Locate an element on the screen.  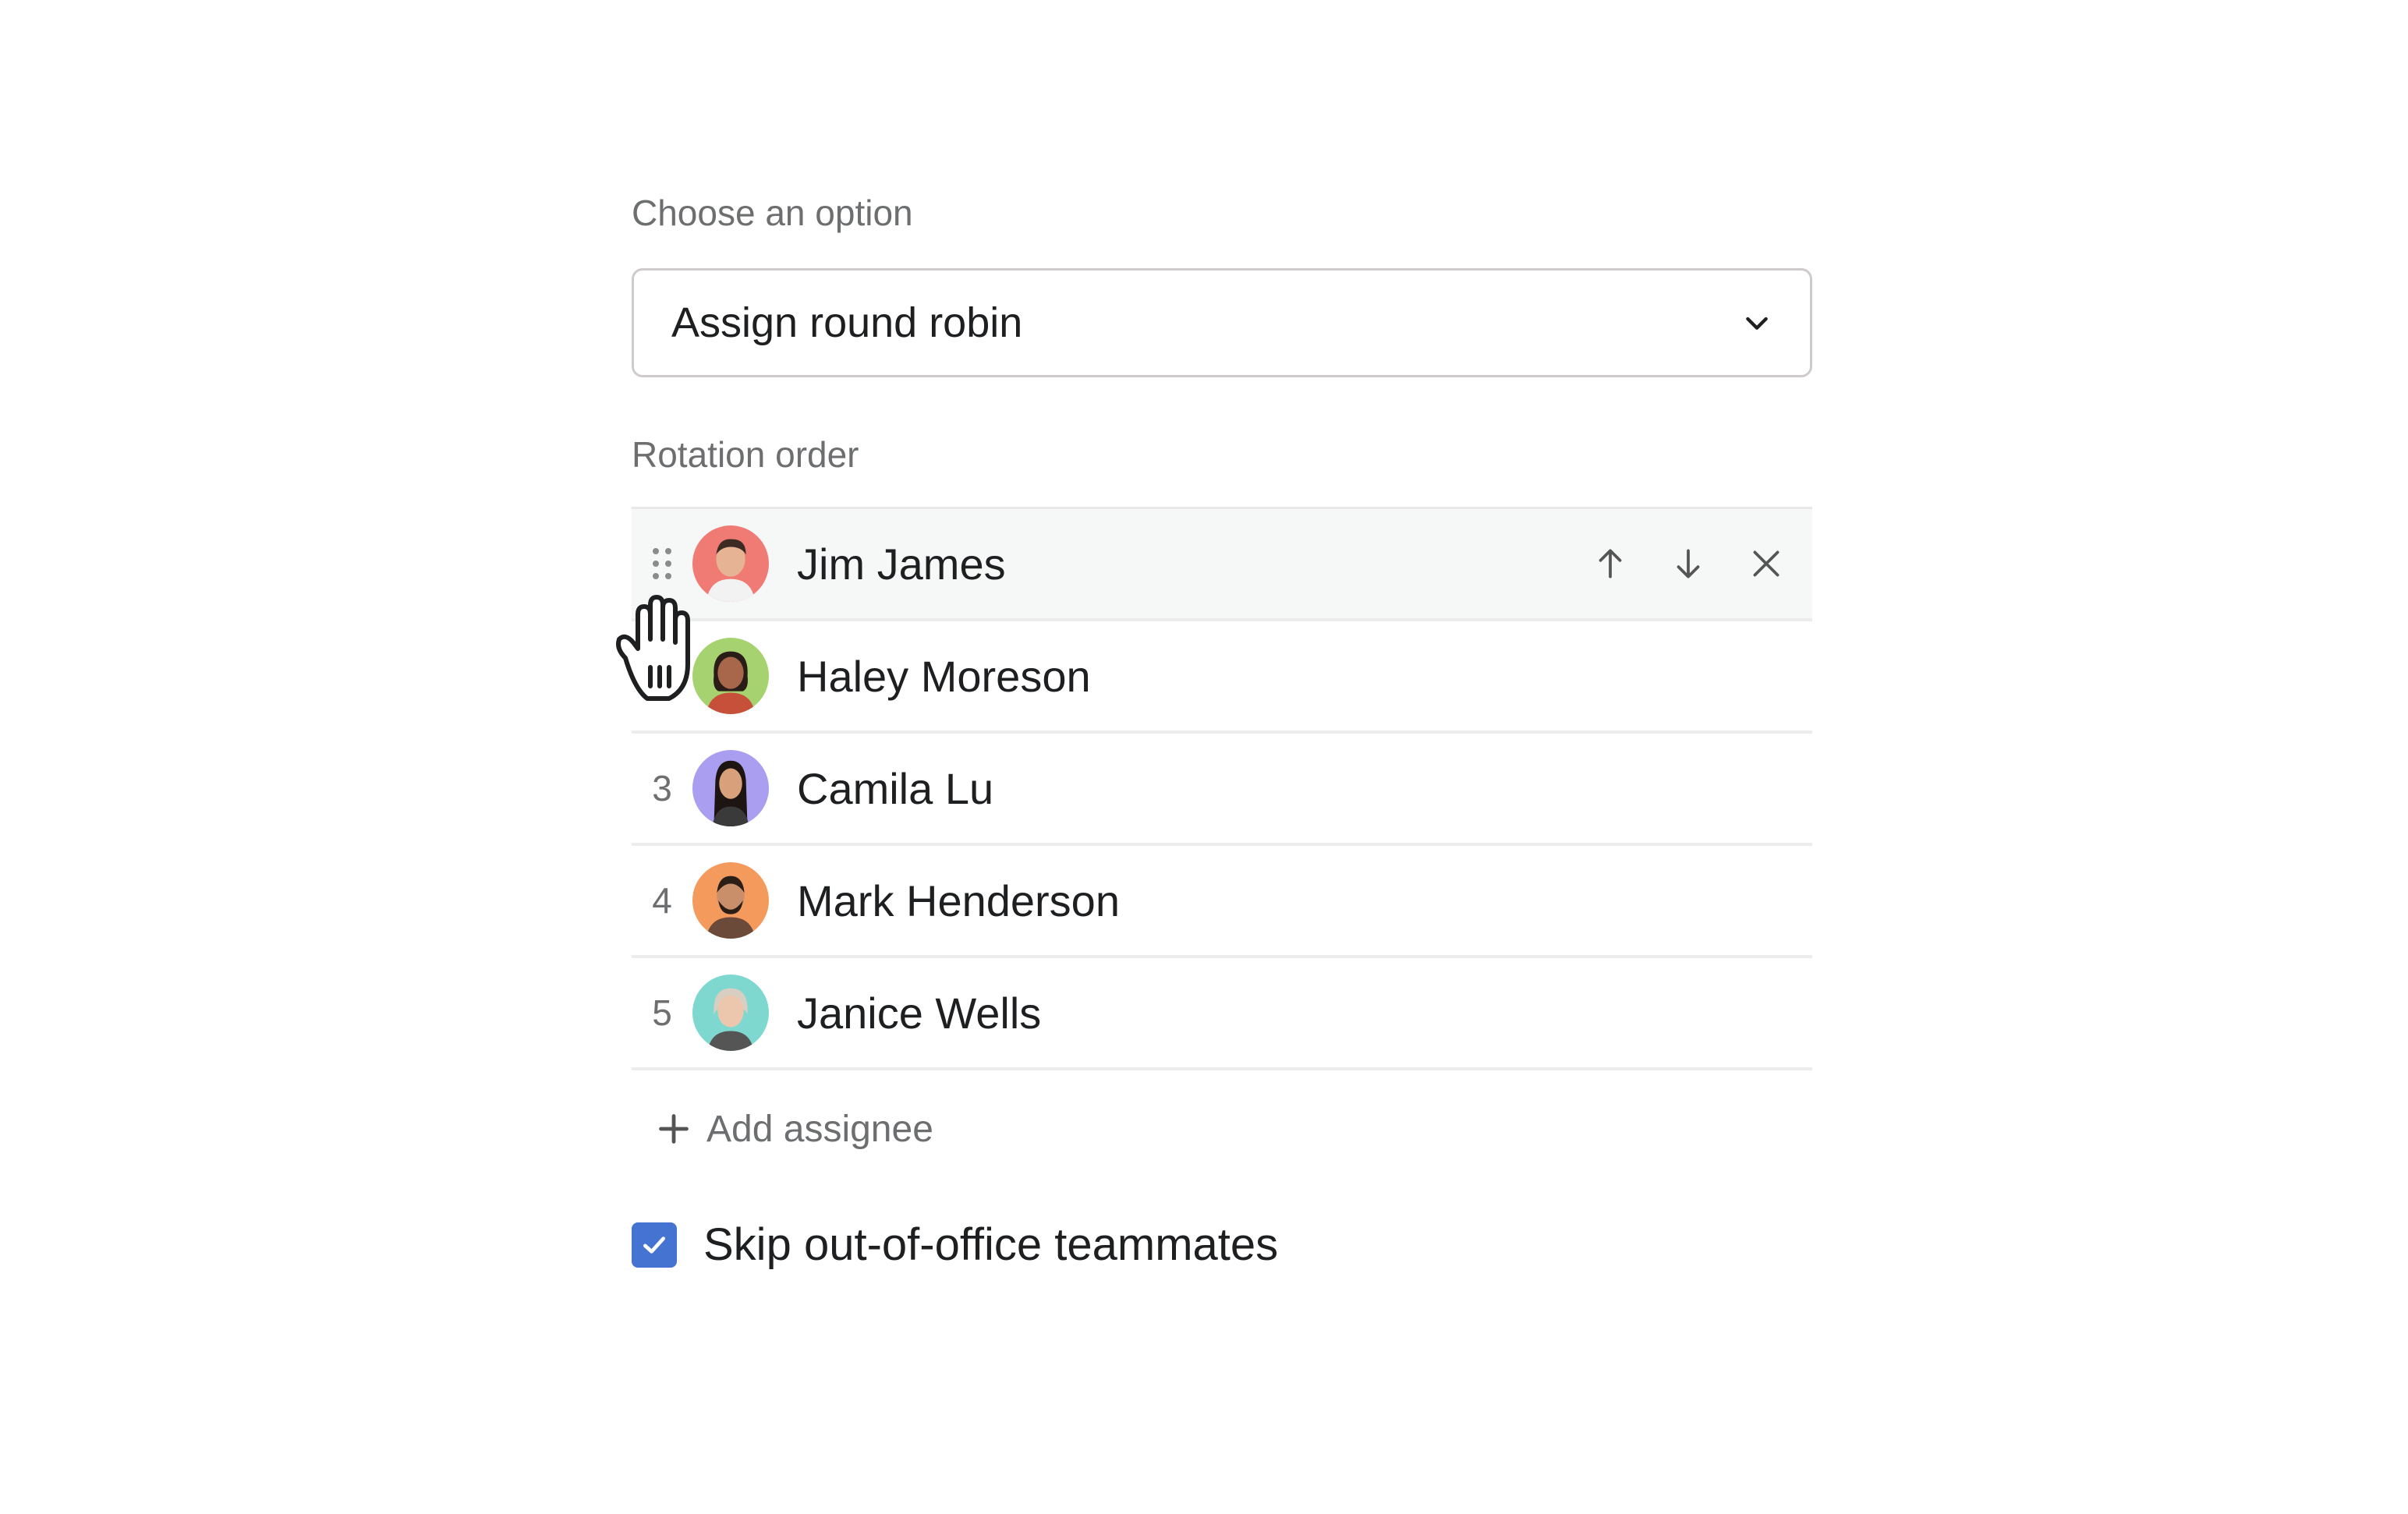
skip-ooo-checkbox is located at coordinates (654, 1245).